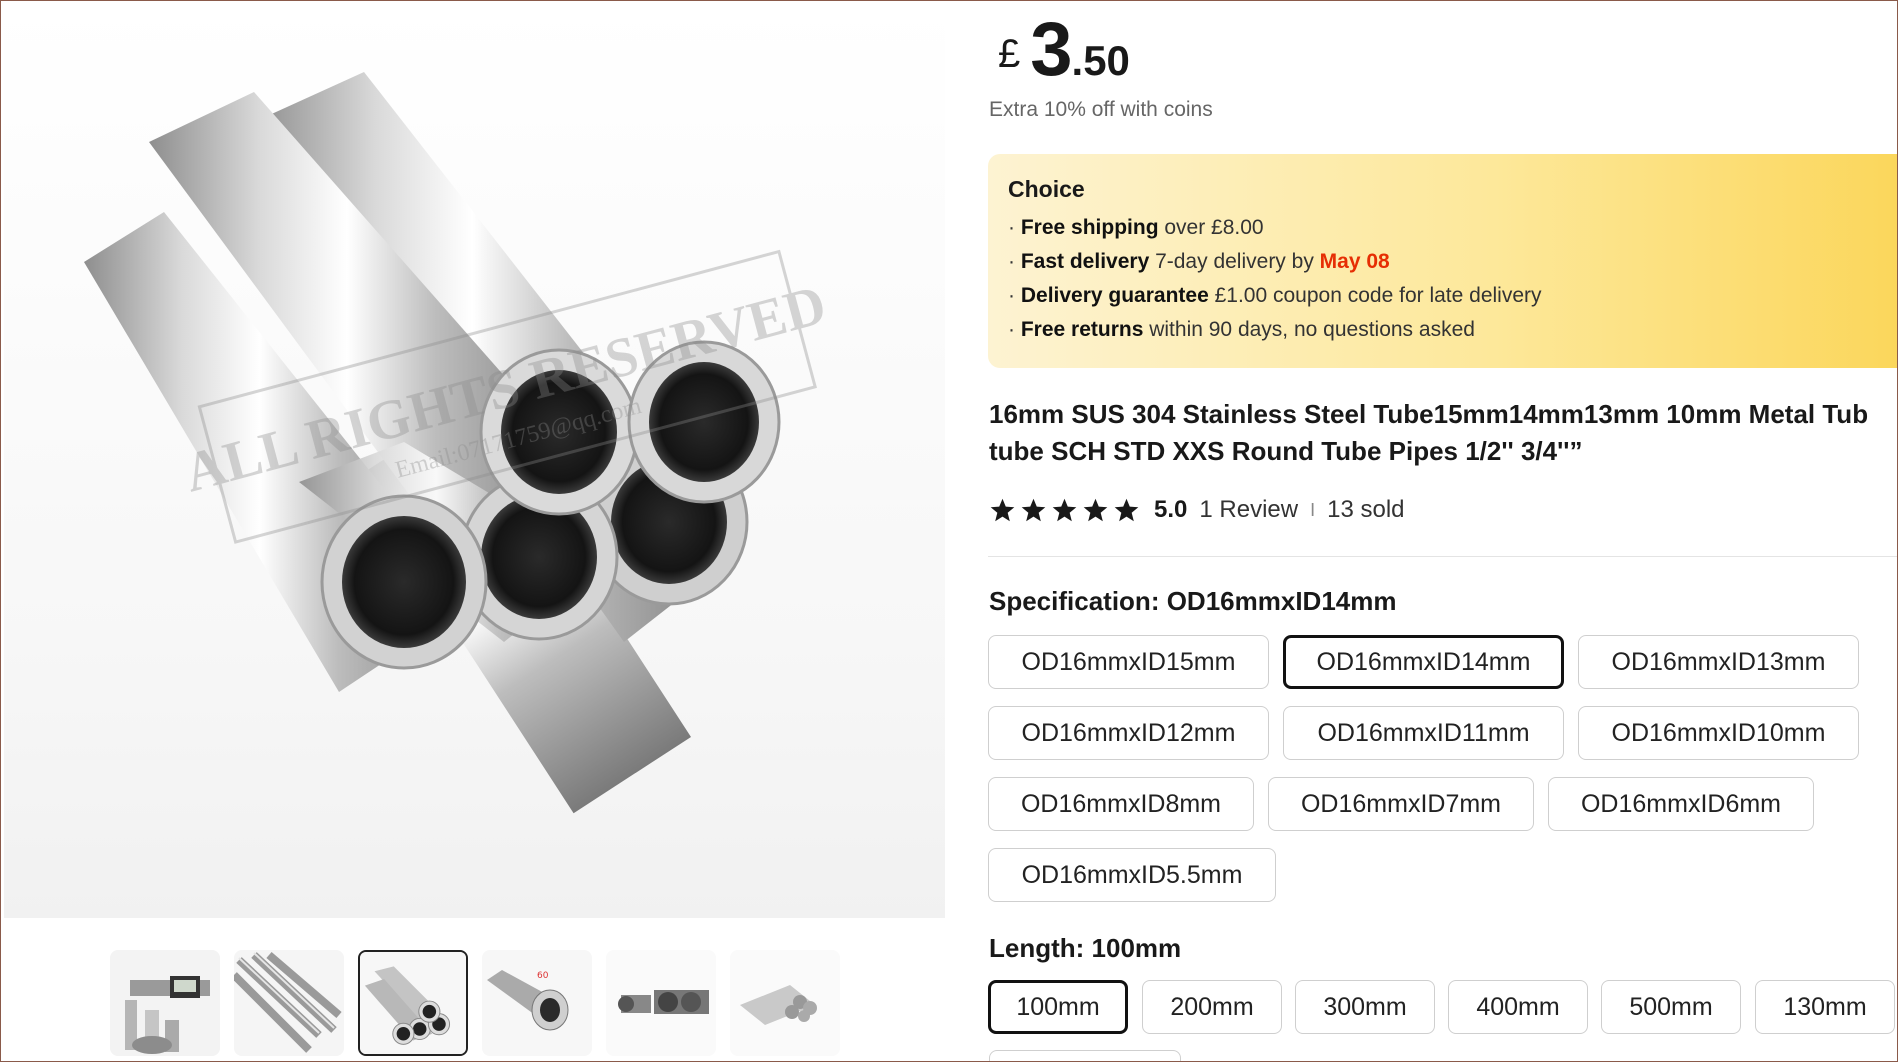 The height and width of the screenshot is (1062, 1898). Describe the element at coordinates (1248, 510) in the screenshot. I see `reviews-link: 1 Review` at that location.